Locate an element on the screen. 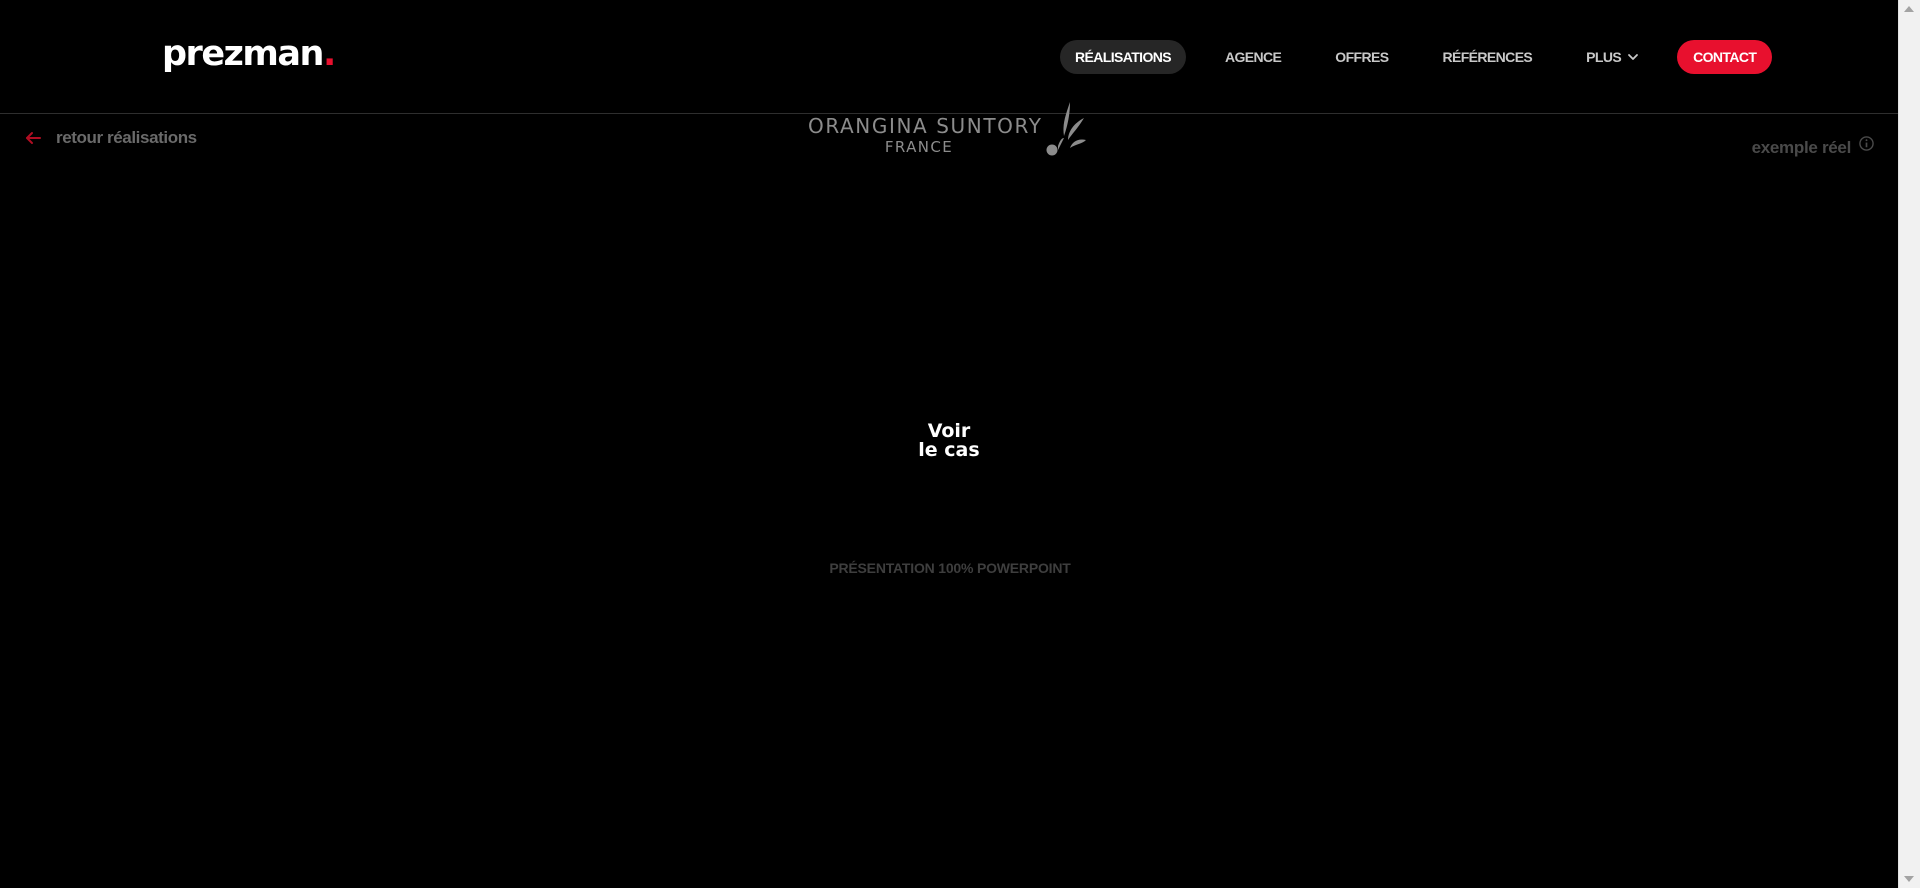  info-icon is located at coordinates (1866, 143).